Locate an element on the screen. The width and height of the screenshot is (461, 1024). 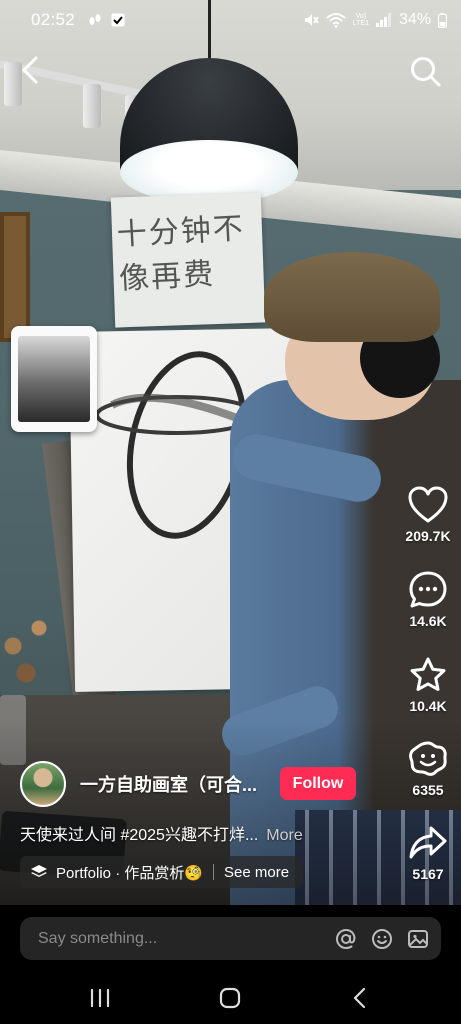
share-arrow-icon is located at coordinates (428, 842).